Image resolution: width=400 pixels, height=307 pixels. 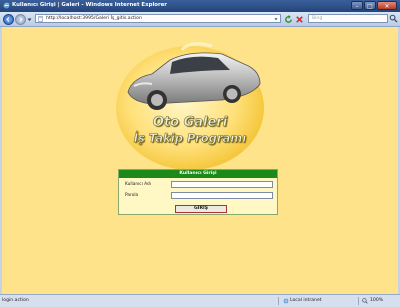 I want to click on status-text: login.action, so click(x=15, y=300).